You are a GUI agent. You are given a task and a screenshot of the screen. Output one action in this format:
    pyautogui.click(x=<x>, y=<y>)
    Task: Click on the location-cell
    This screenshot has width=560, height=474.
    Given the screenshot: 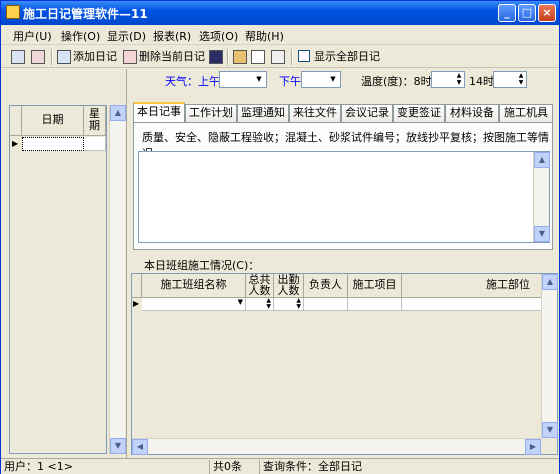 What is the action you would take?
    pyautogui.click(x=479, y=304)
    